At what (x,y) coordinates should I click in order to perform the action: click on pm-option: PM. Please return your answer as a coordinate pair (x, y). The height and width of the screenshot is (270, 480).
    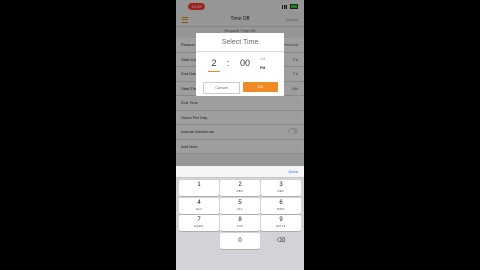
    Looking at the image, I should click on (262, 68).